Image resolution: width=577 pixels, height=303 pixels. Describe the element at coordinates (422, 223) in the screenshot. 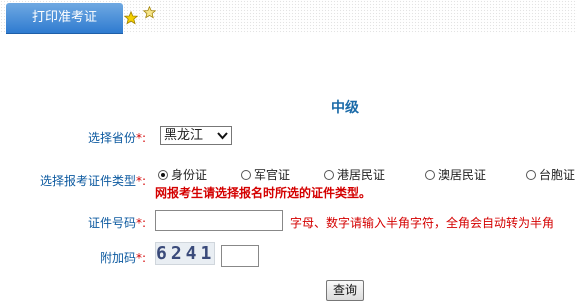

I see `id-number-hint: 字母、数字请输入半角字符，全角会自动转为半角` at that location.